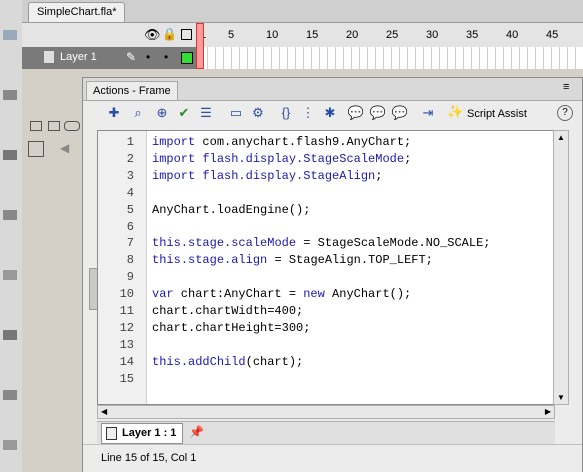 The image size is (583, 472). What do you see at coordinates (10, 395) in the screenshot?
I see `eraser-tool-icon` at bounding box center [10, 395].